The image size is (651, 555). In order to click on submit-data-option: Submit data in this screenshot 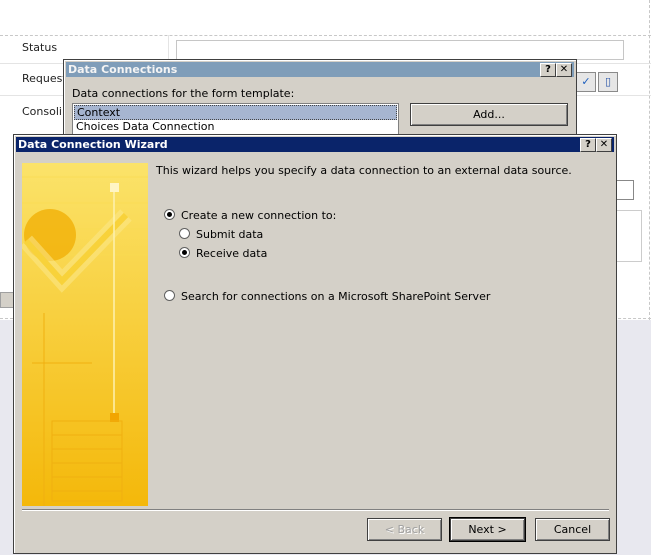, I will do `click(221, 234)`.